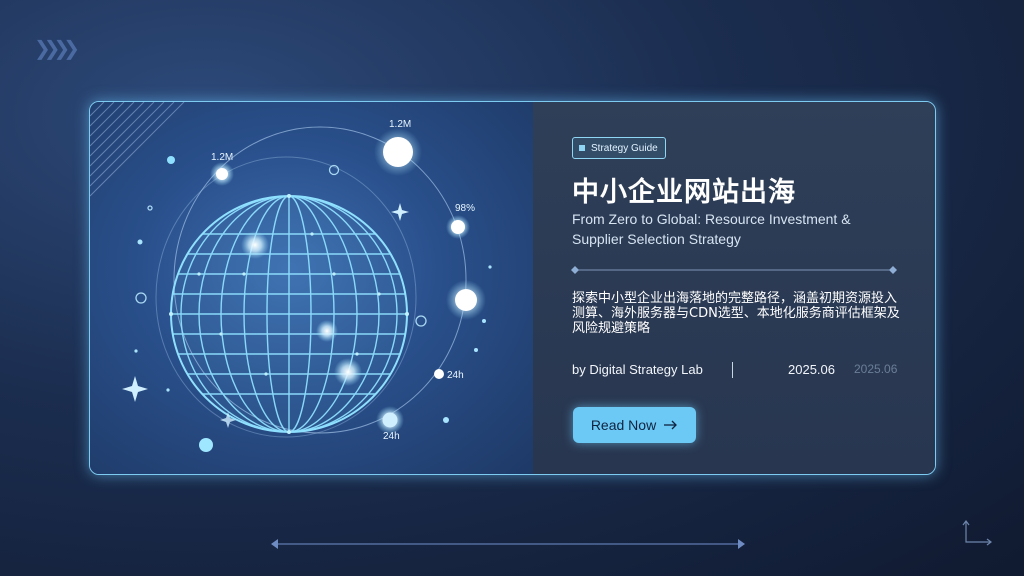 The width and height of the screenshot is (1024, 576). I want to click on read-now-button: Read Now, so click(634, 425).